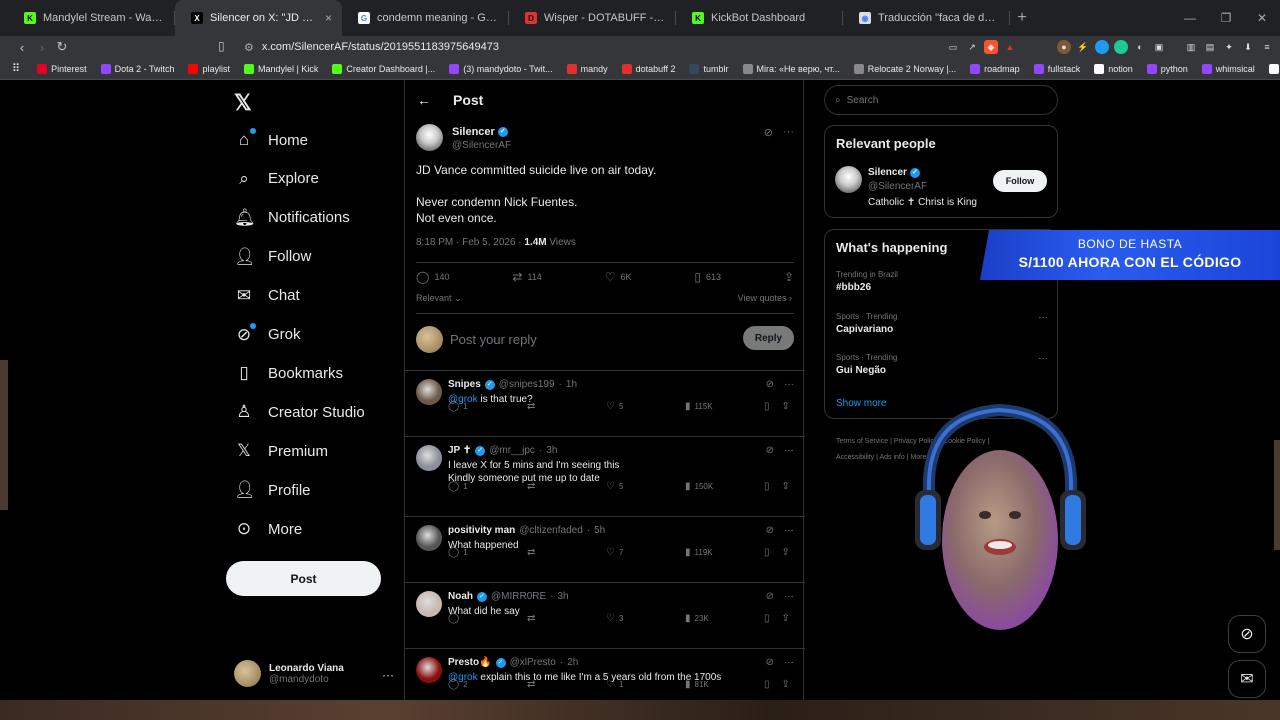  What do you see at coordinates (618, 277) in the screenshot?
I see `like-action: ♡ 6K` at bounding box center [618, 277].